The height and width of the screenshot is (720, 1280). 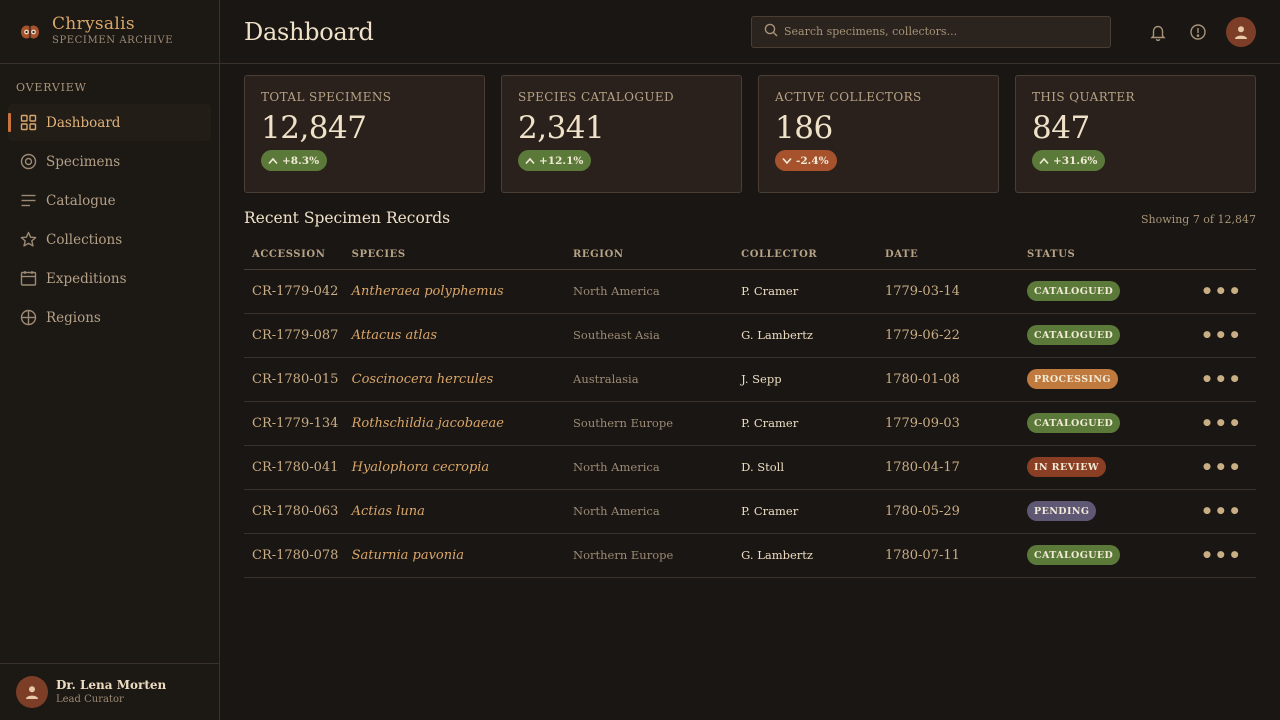 I want to click on column-header-accession: ACCESSION, so click(x=294, y=255).